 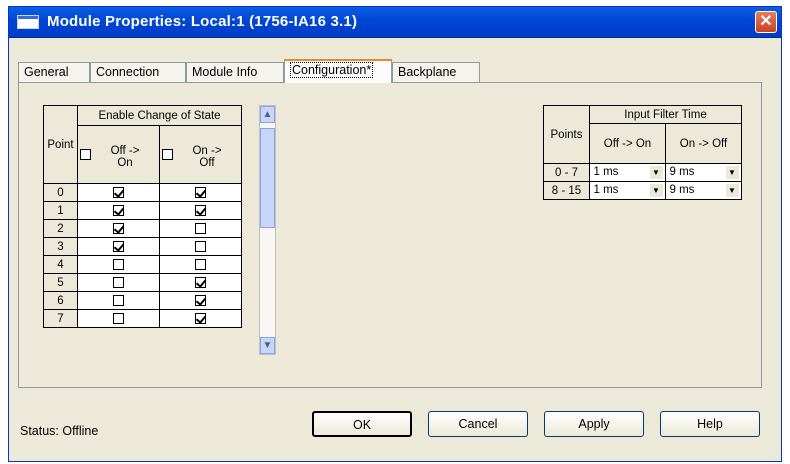 What do you see at coordinates (362, 424) in the screenshot?
I see `ok-button: OK` at bounding box center [362, 424].